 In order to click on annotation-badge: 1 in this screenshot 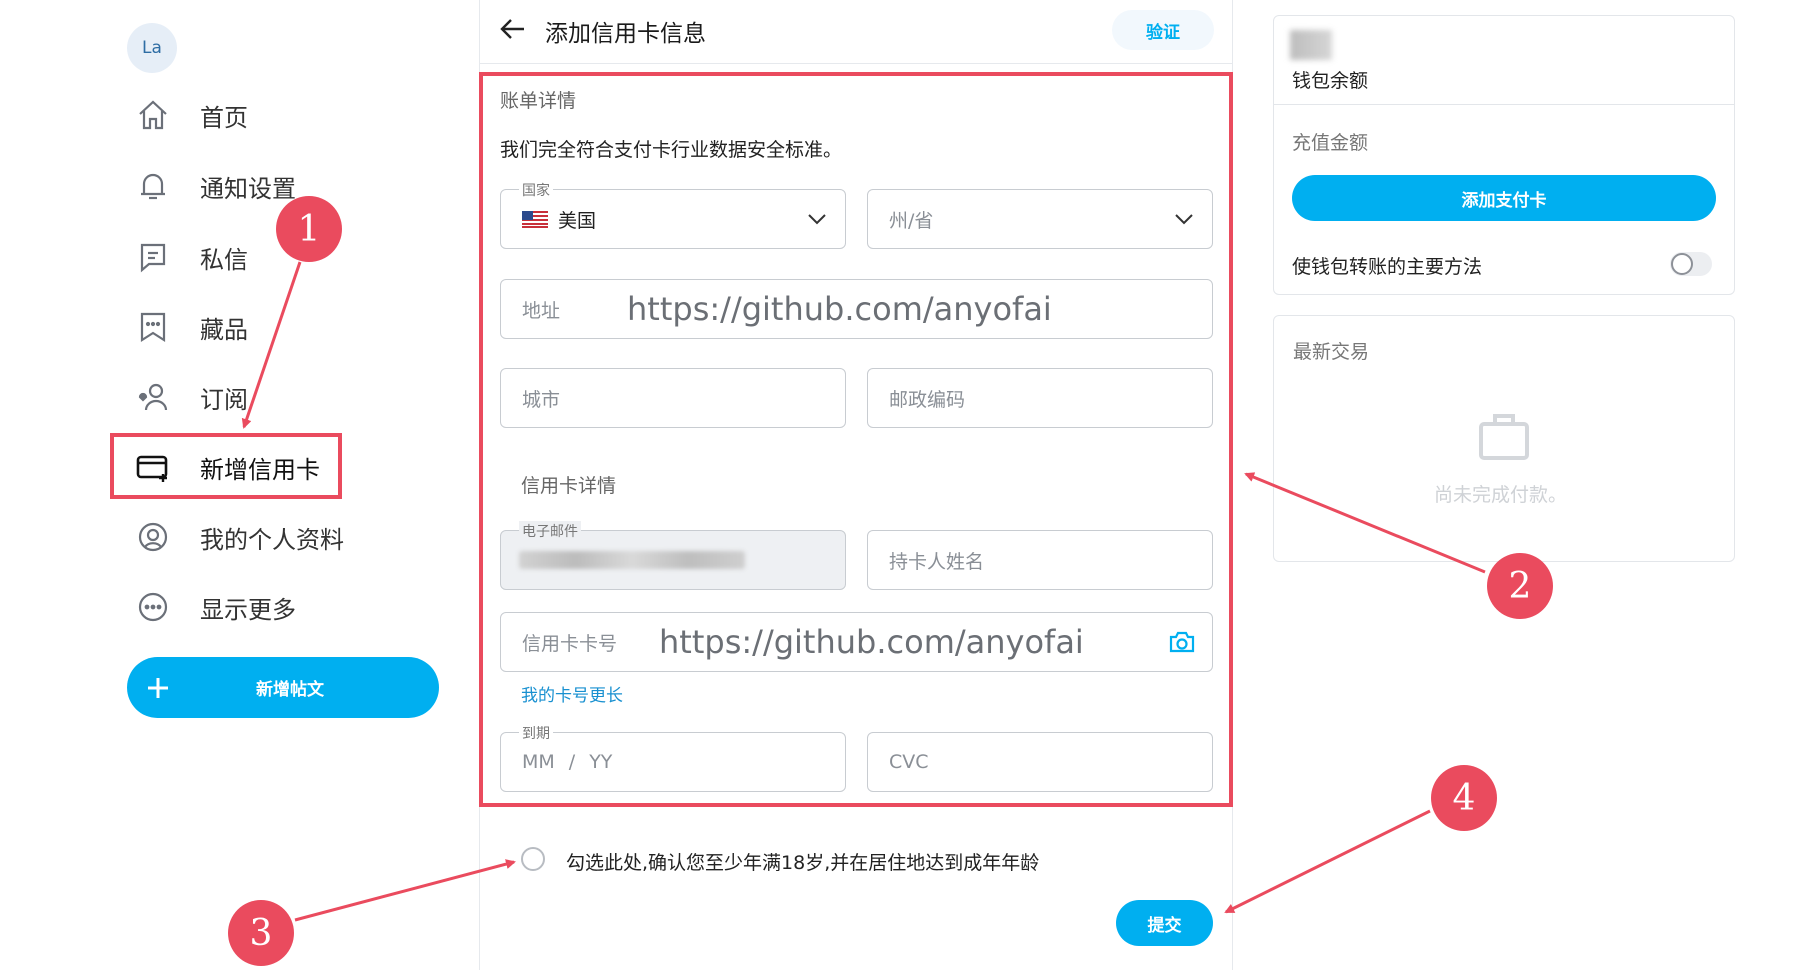, I will do `click(309, 229)`.